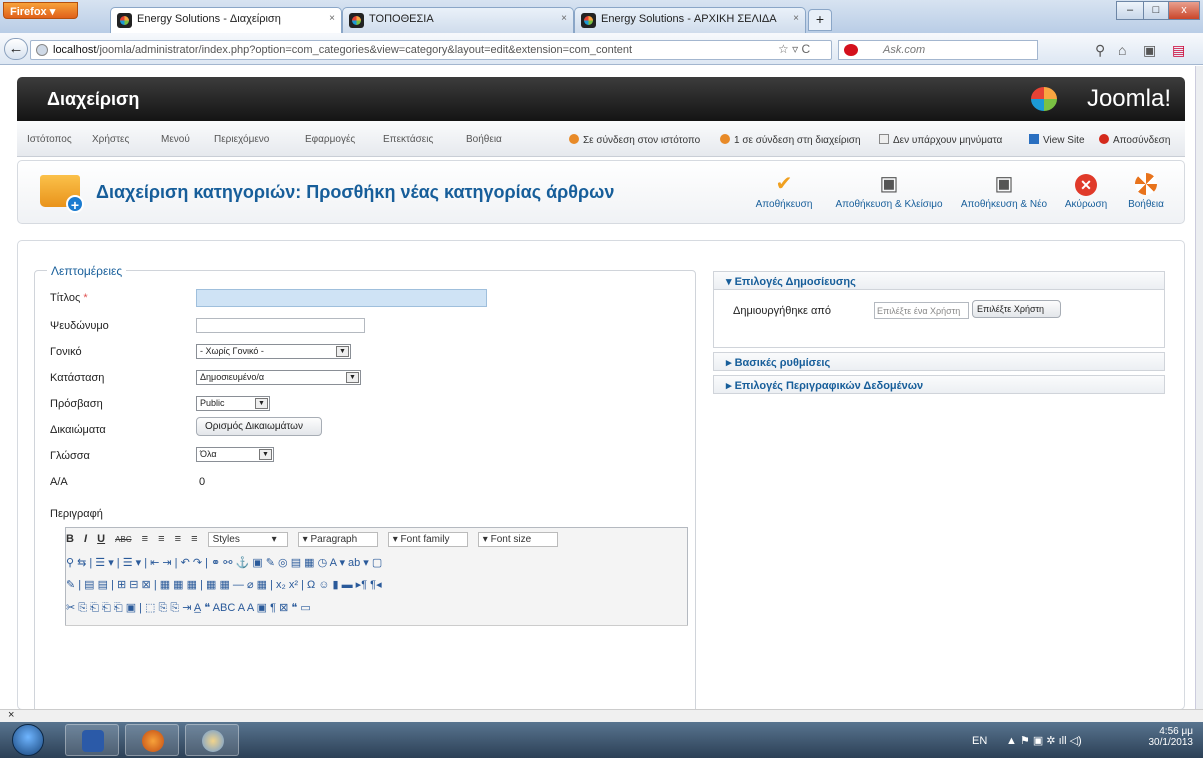 The height and width of the screenshot is (758, 1203). Describe the element at coordinates (145, 539) in the screenshot. I see `align-left-button: ≡` at that location.